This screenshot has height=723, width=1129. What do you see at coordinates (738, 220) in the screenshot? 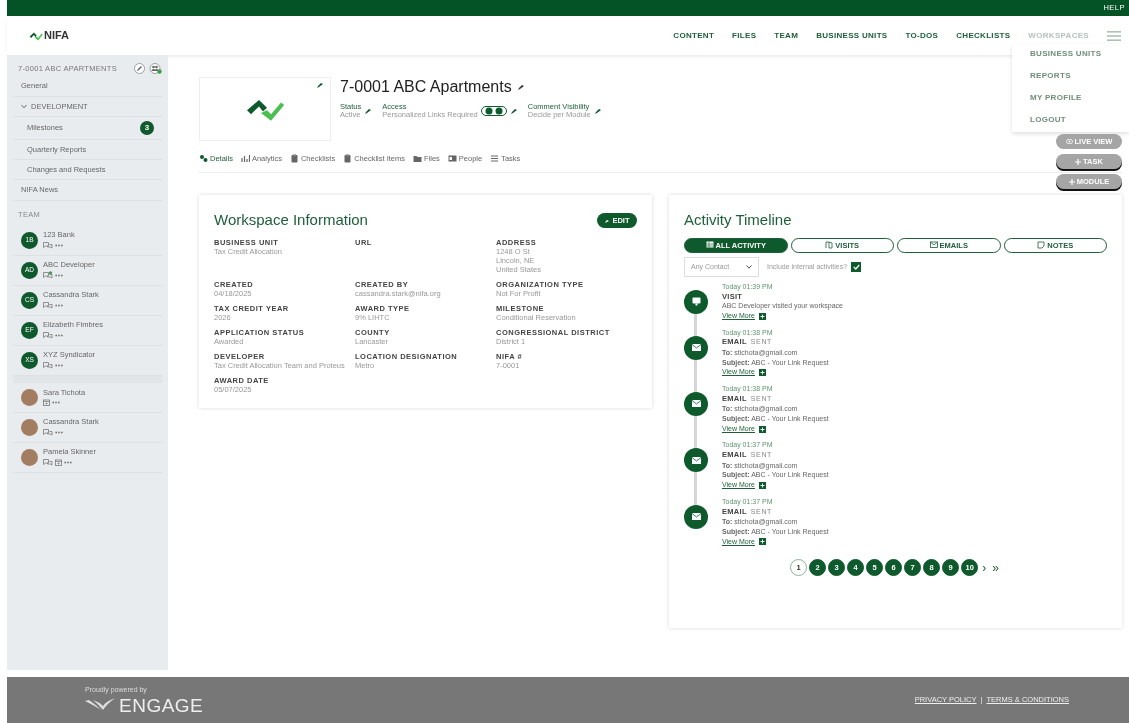
I see `card-title: Activity Timeline` at bounding box center [738, 220].